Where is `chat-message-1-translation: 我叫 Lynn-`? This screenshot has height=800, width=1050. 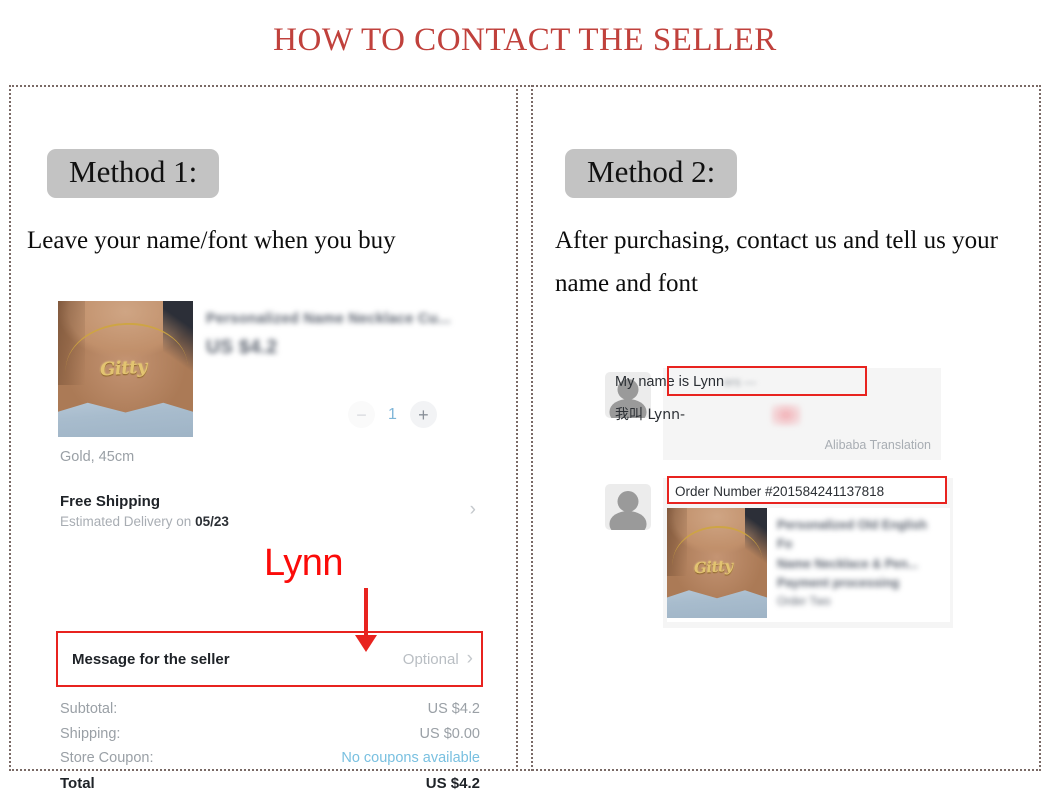 chat-message-1-translation: 我叫 Lynn- is located at coordinates (650, 415).